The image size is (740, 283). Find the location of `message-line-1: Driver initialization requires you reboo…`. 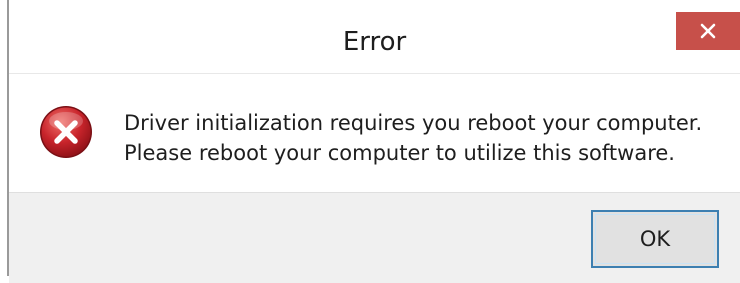

message-line-1: Driver initialization requires you reboo… is located at coordinates (413, 123).